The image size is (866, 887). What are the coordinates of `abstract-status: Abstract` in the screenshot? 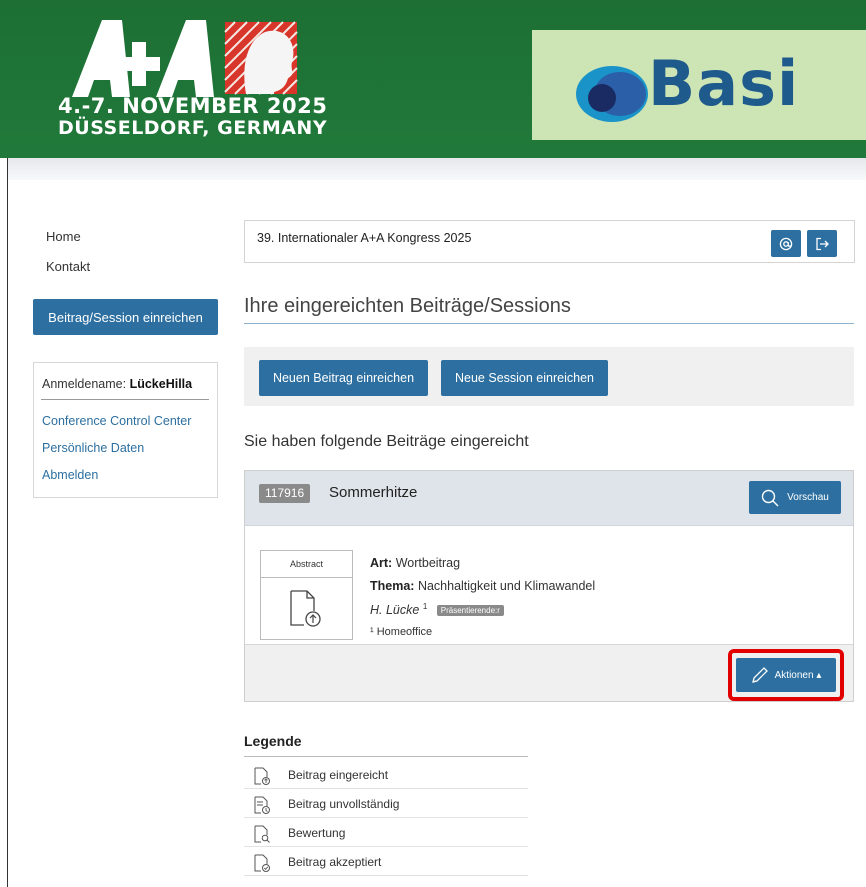 It's located at (306, 595).